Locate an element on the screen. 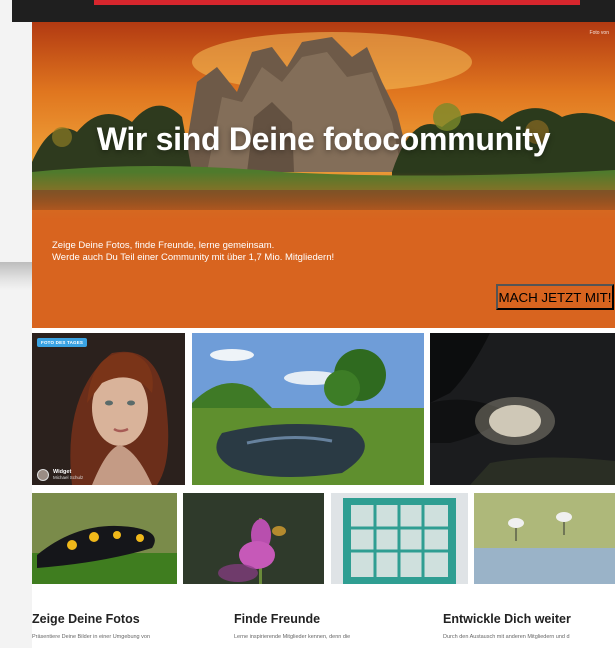 The height and width of the screenshot is (648, 615). salamander-photo is located at coordinates (104, 538).